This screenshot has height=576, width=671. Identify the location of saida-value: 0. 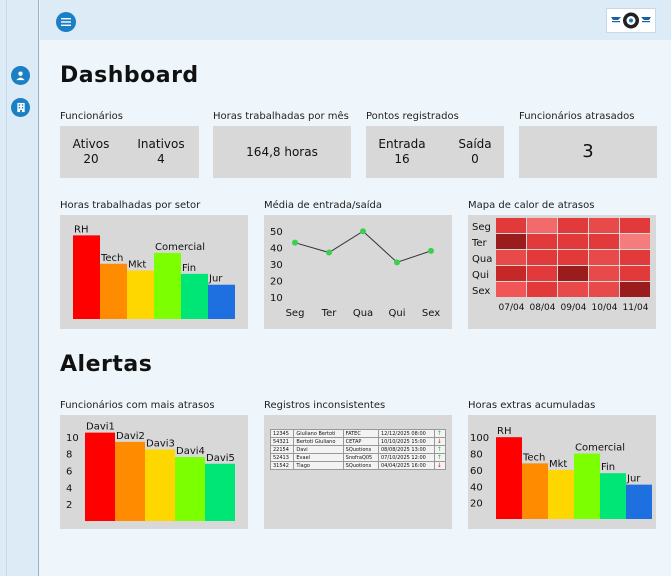
(475, 159).